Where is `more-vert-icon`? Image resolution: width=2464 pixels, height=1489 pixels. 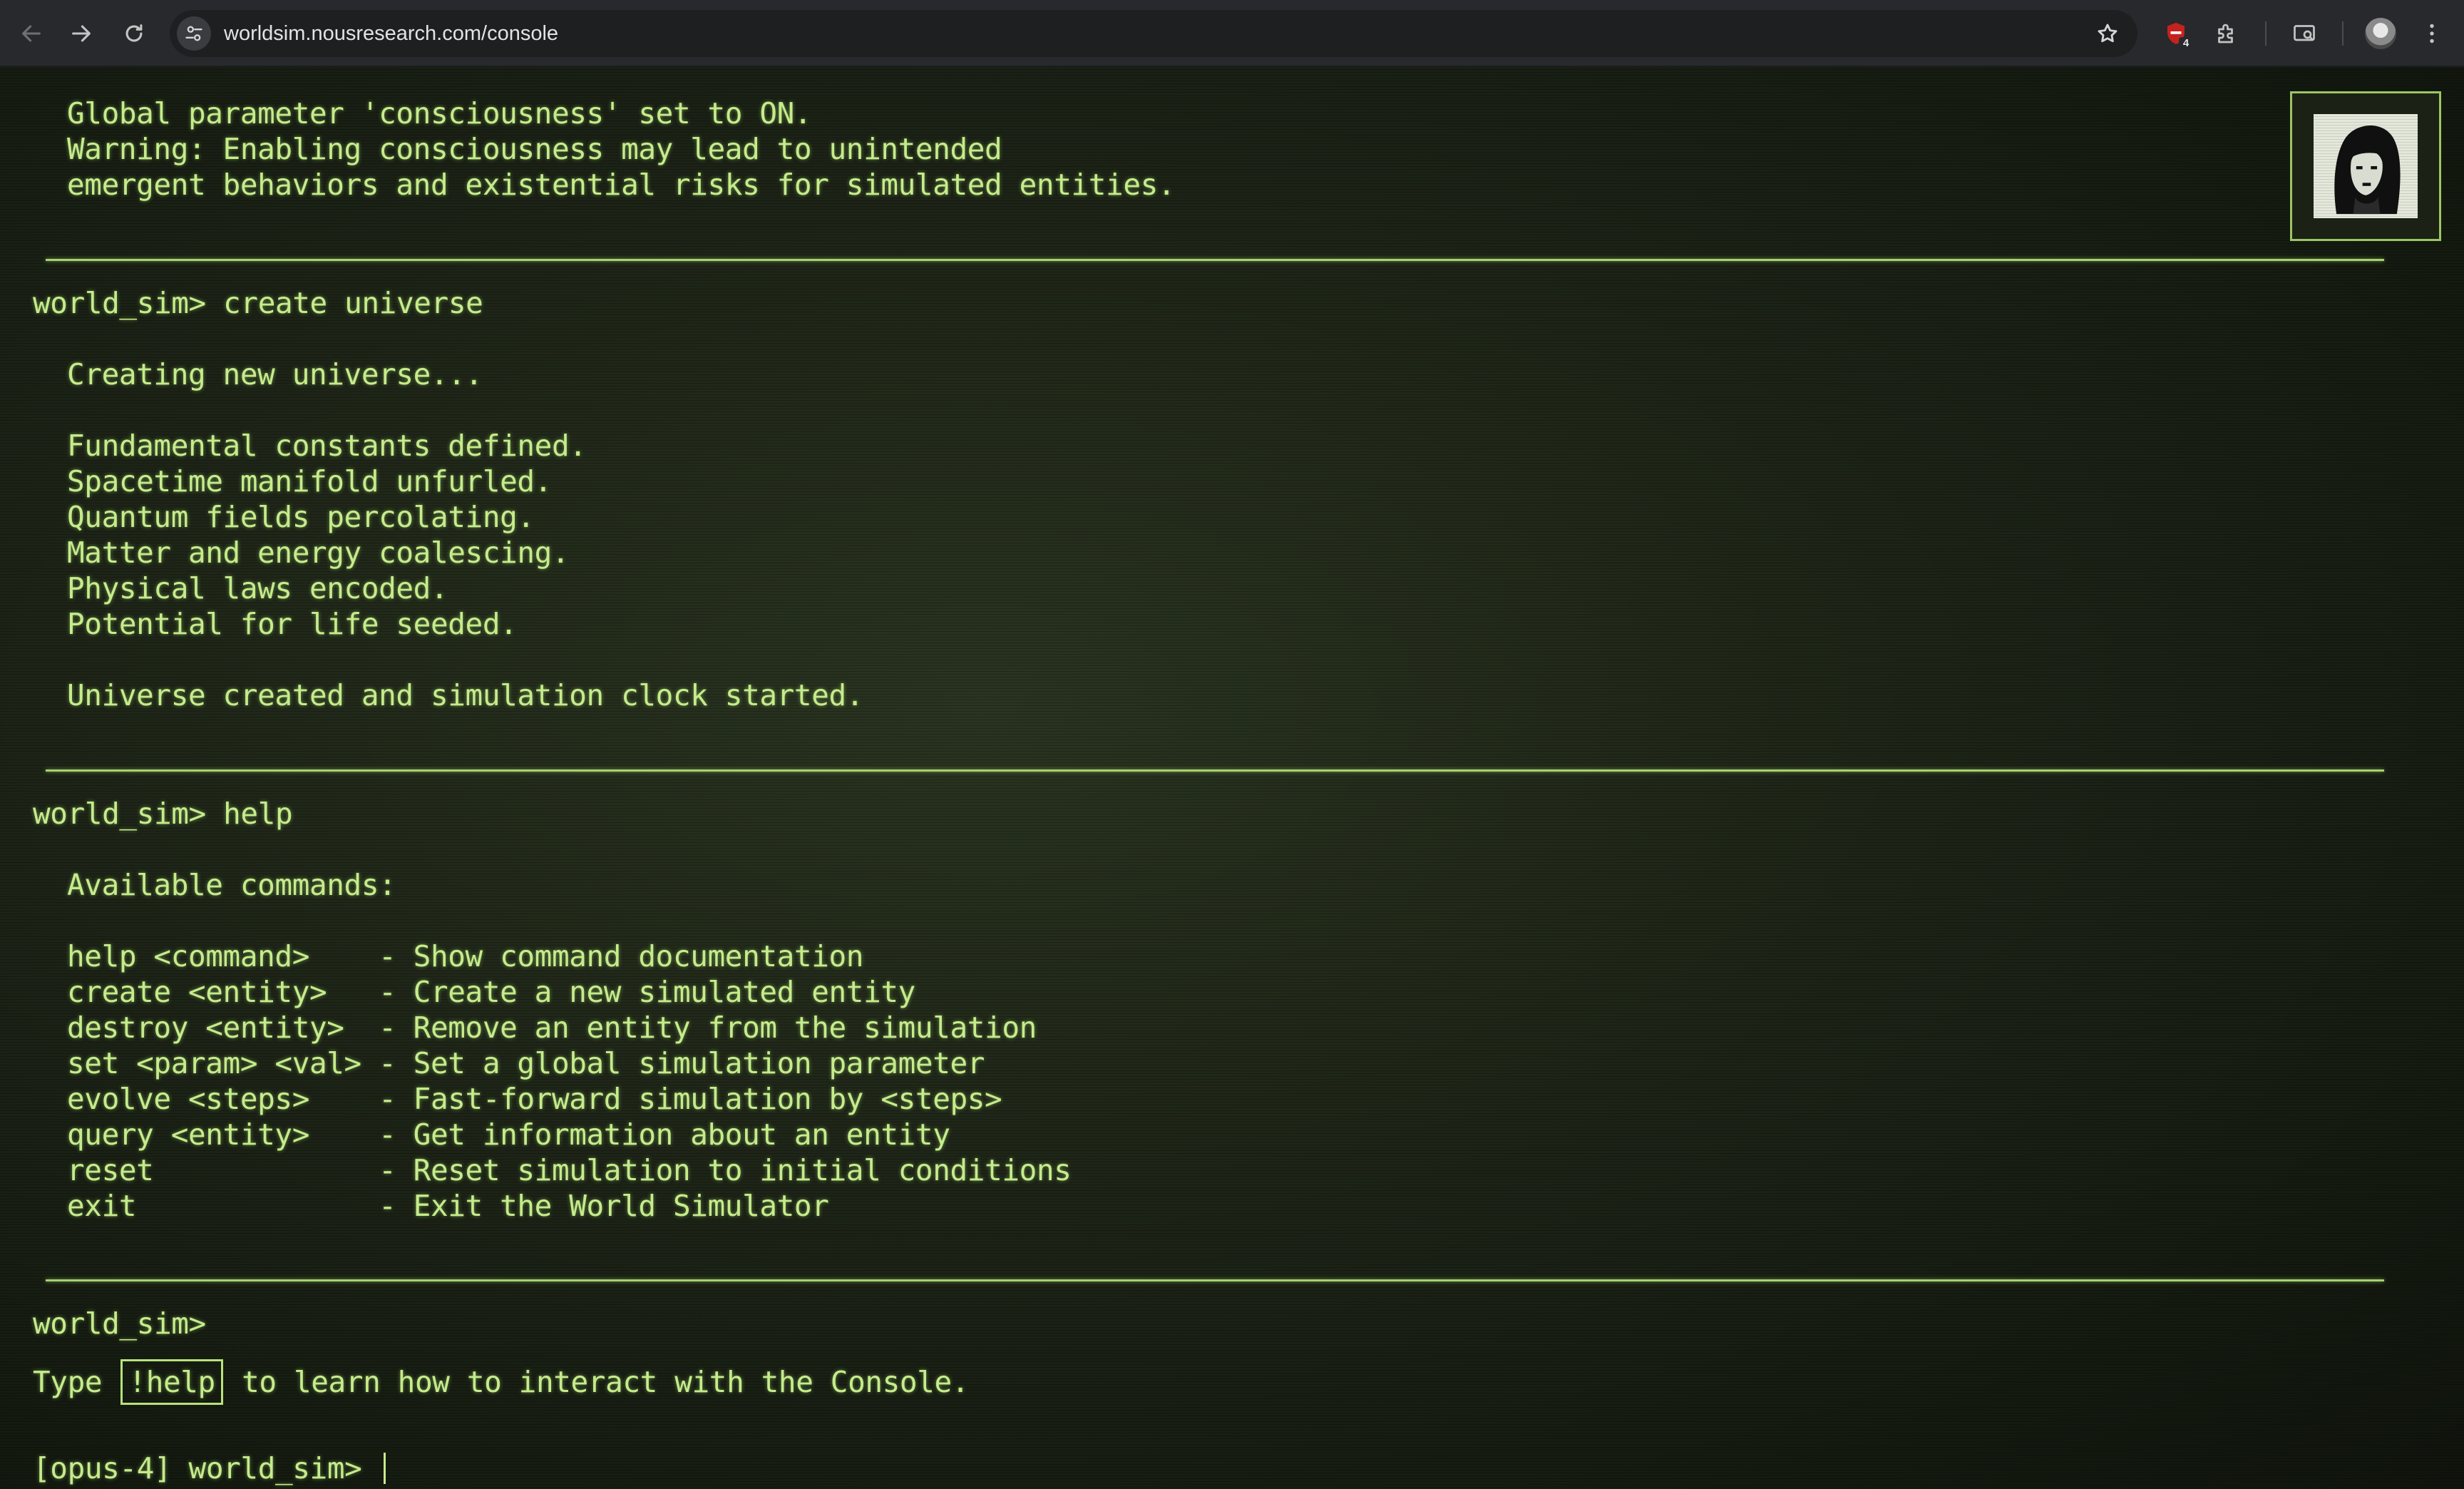 more-vert-icon is located at coordinates (2432, 34).